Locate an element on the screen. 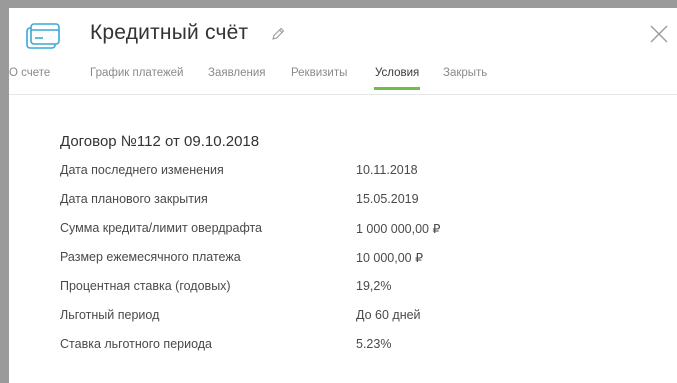 The image size is (677, 383). condition-label: Процентная ставка (годовых) is located at coordinates (145, 286).